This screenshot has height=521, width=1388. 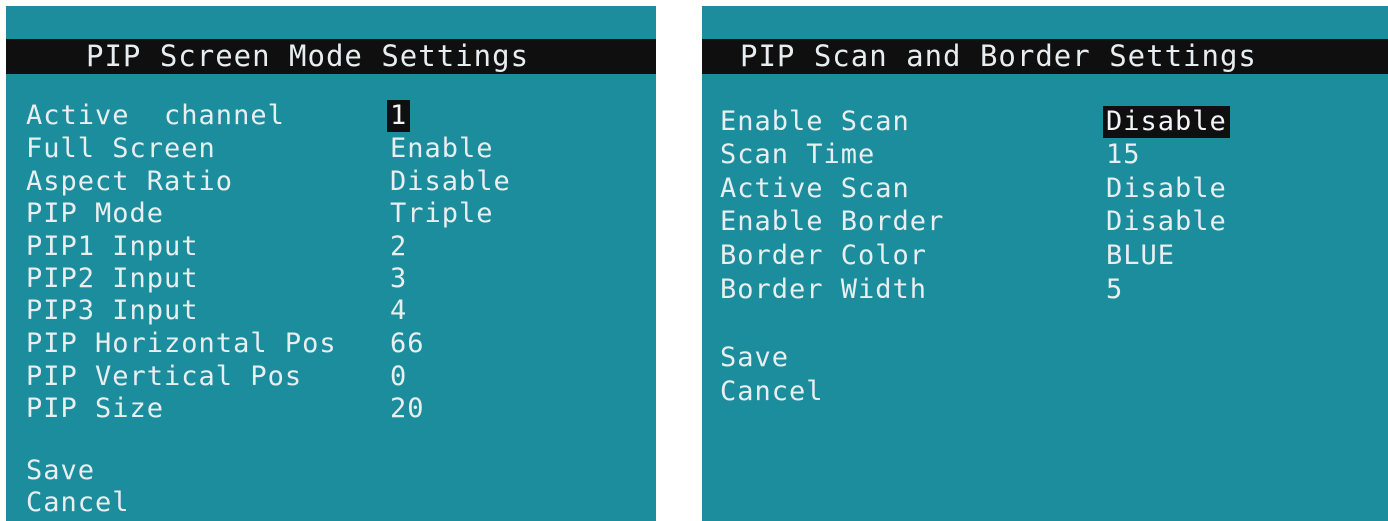 I want to click on setting-label: Enable Border, so click(x=832, y=221).